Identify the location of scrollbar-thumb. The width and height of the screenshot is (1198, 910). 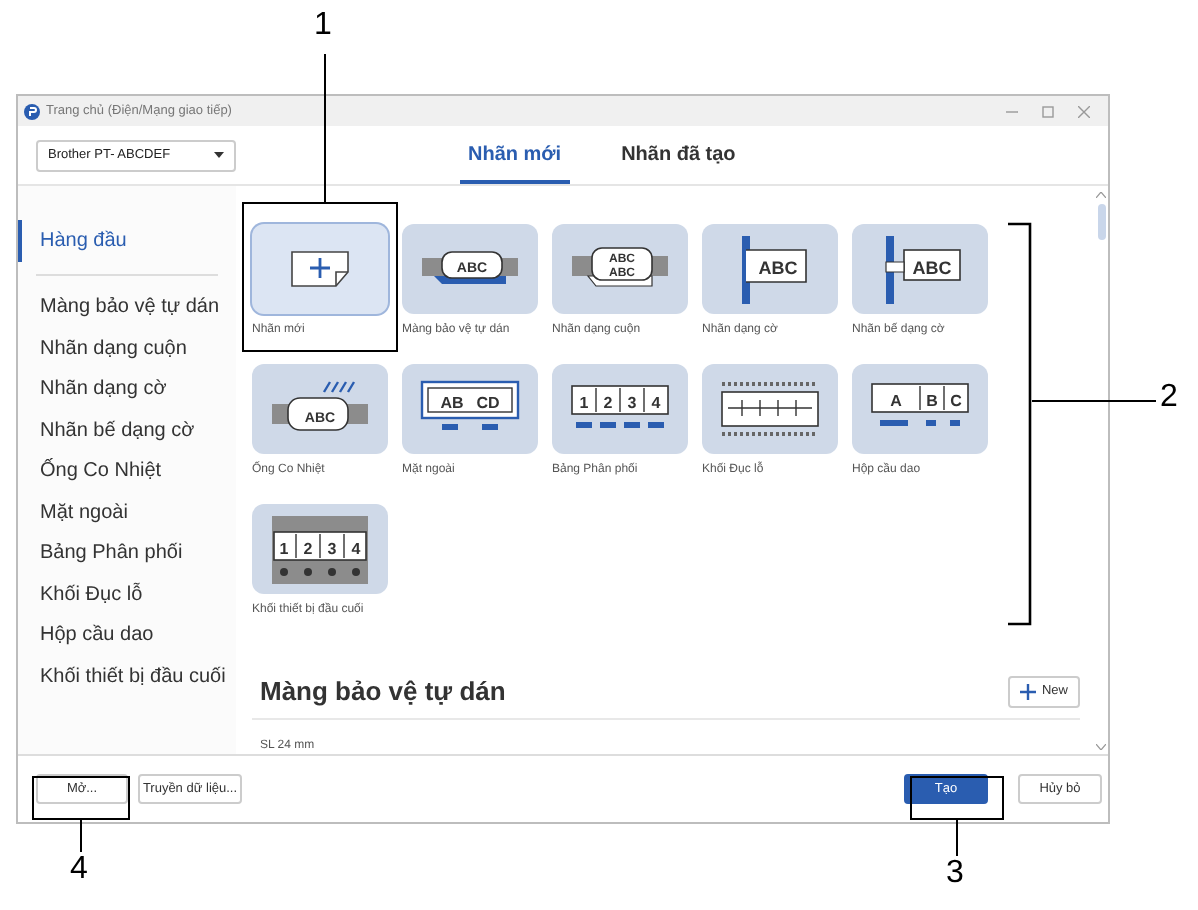
(1101, 222).